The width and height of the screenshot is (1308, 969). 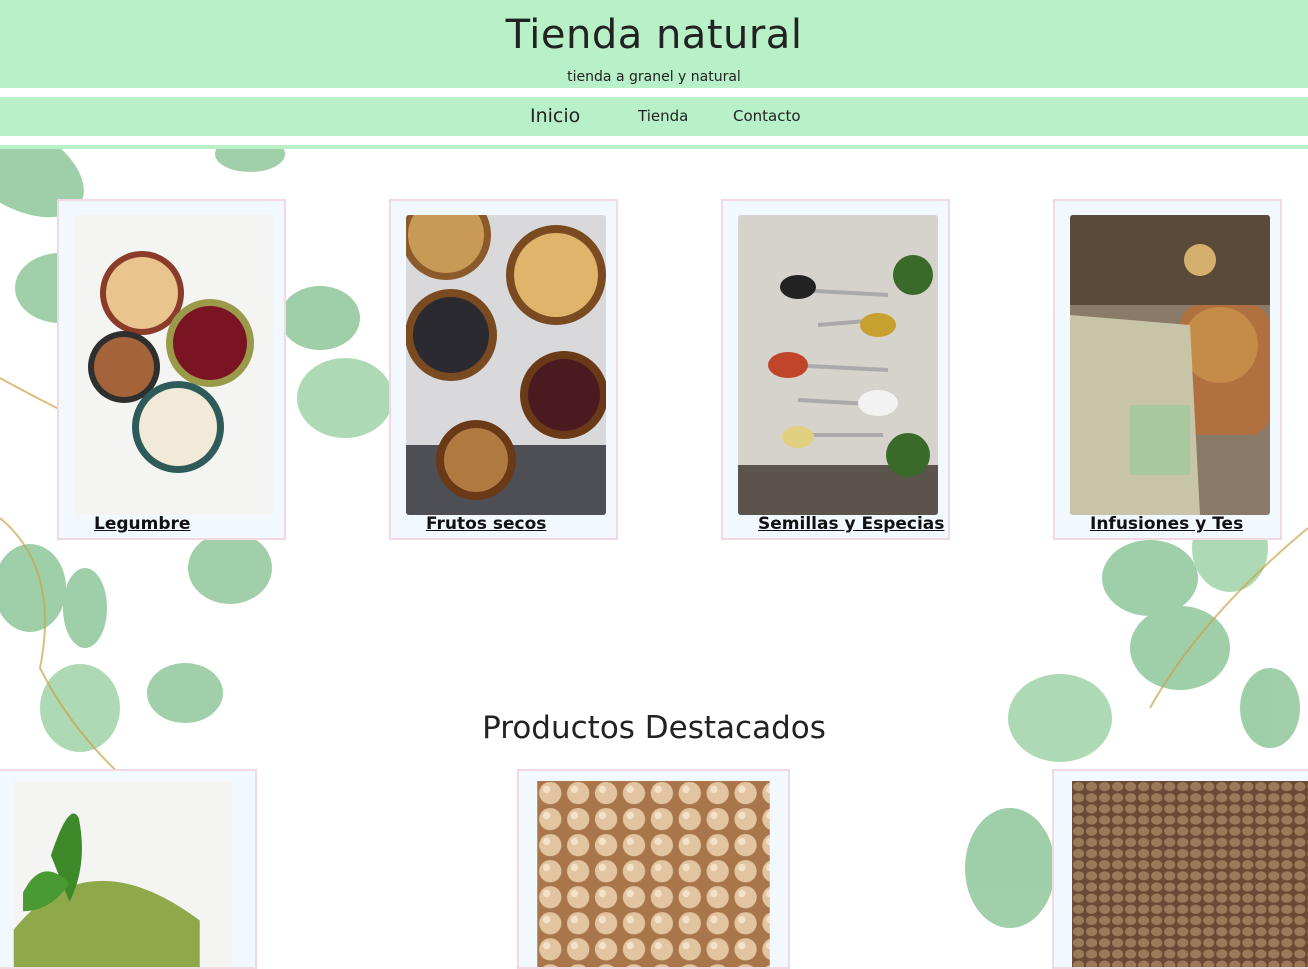 I want to click on site-title: Tienda natural, so click(x=654, y=35).